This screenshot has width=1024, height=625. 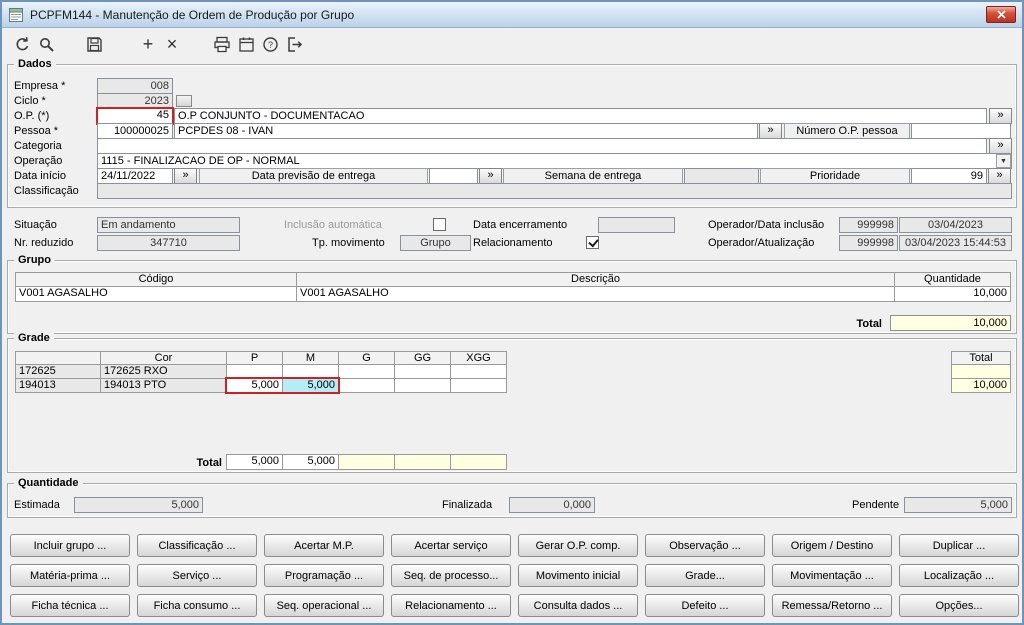 I want to click on operador-inclusao-label: Operador/Data inclusão, so click(x=766, y=225).